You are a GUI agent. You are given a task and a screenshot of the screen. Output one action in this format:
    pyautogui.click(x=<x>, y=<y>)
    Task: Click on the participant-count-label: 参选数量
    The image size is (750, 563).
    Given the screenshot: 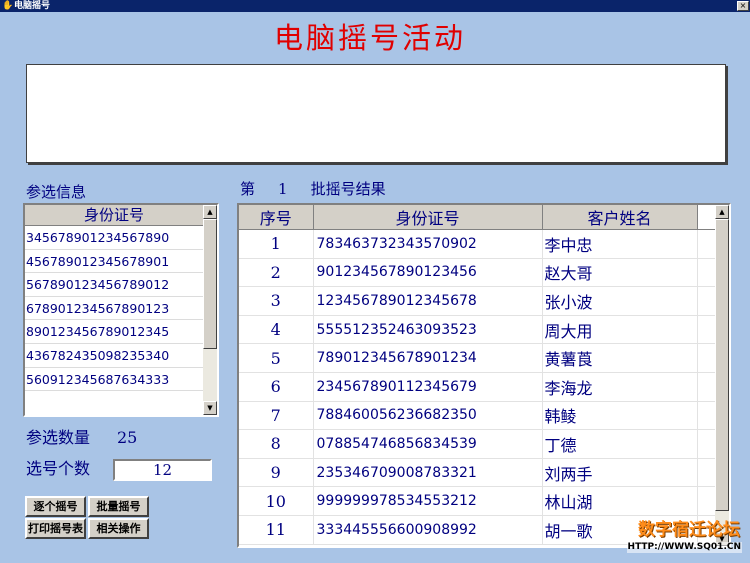 What is the action you would take?
    pyautogui.click(x=58, y=437)
    